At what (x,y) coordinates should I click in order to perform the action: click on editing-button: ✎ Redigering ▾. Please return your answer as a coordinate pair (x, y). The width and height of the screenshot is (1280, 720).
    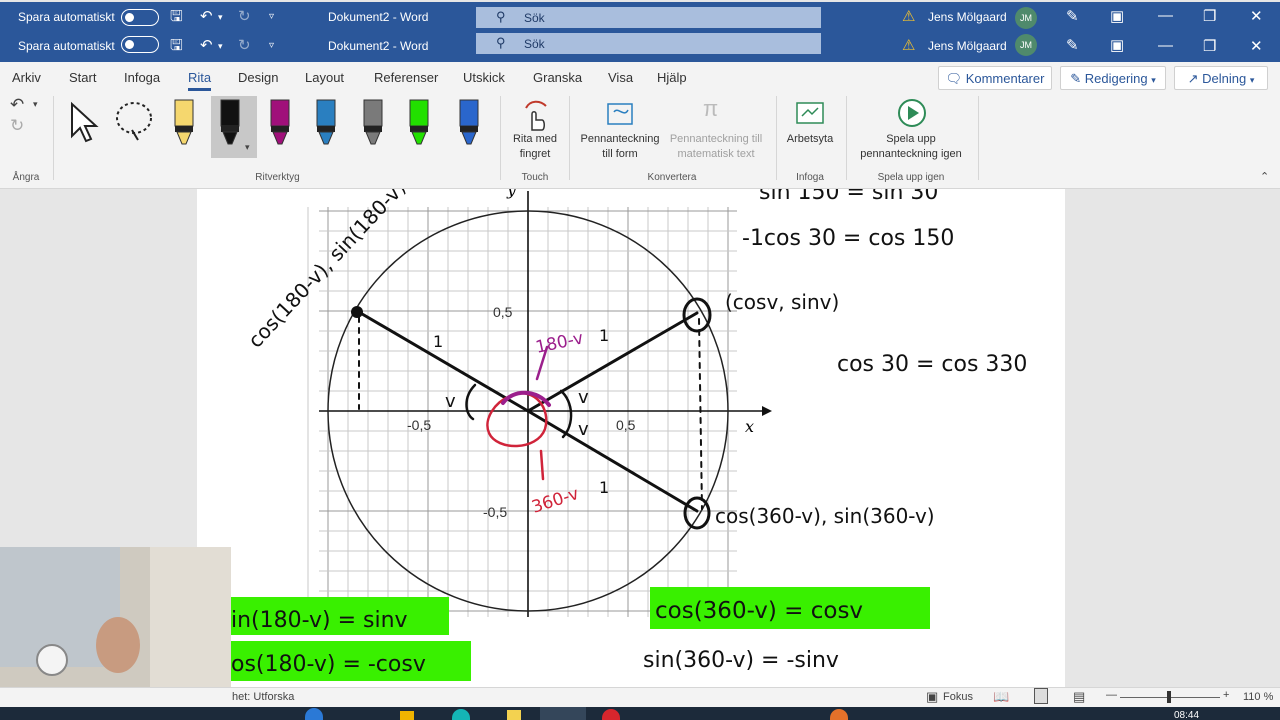
    Looking at the image, I should click on (1113, 78).